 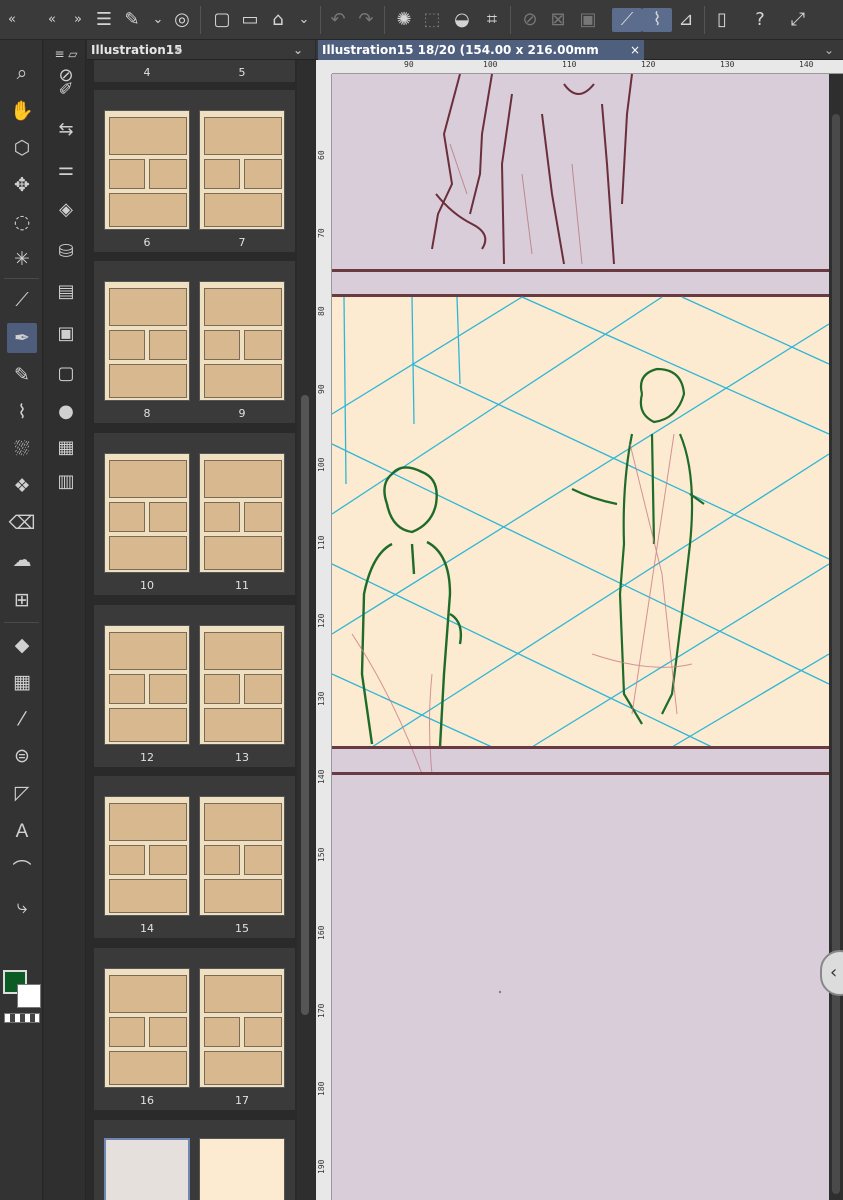 I want to click on fullscreen-icon: ⤢, so click(x=798, y=20).